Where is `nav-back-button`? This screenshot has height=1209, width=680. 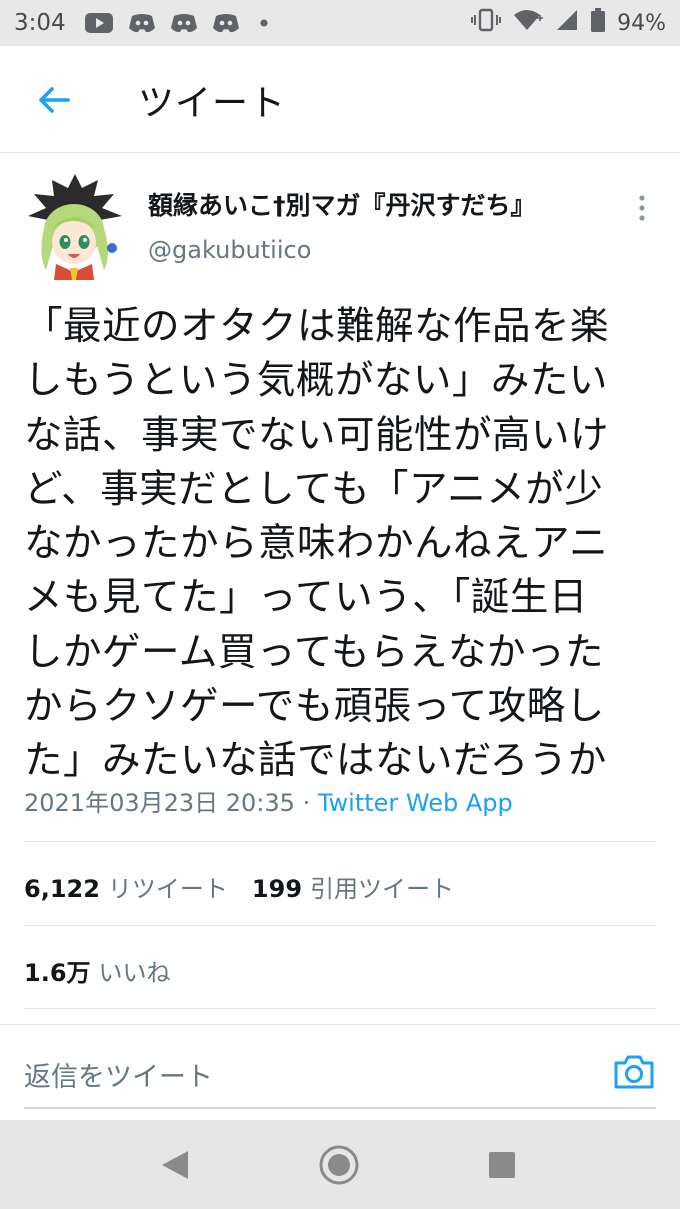
nav-back-button is located at coordinates (175, 1165).